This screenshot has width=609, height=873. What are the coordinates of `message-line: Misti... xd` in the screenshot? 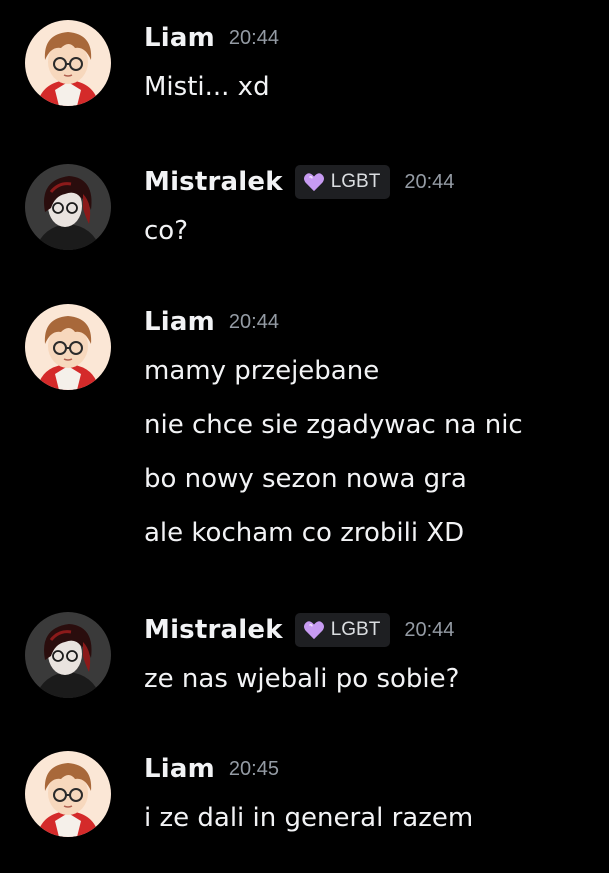 It's located at (207, 87).